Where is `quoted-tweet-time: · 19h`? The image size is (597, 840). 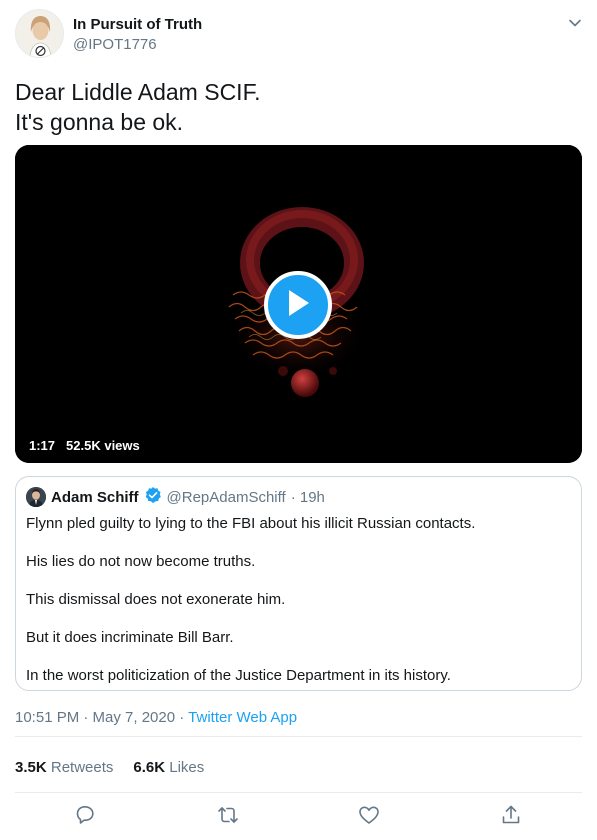
quoted-tweet-time: · 19h is located at coordinates (307, 497).